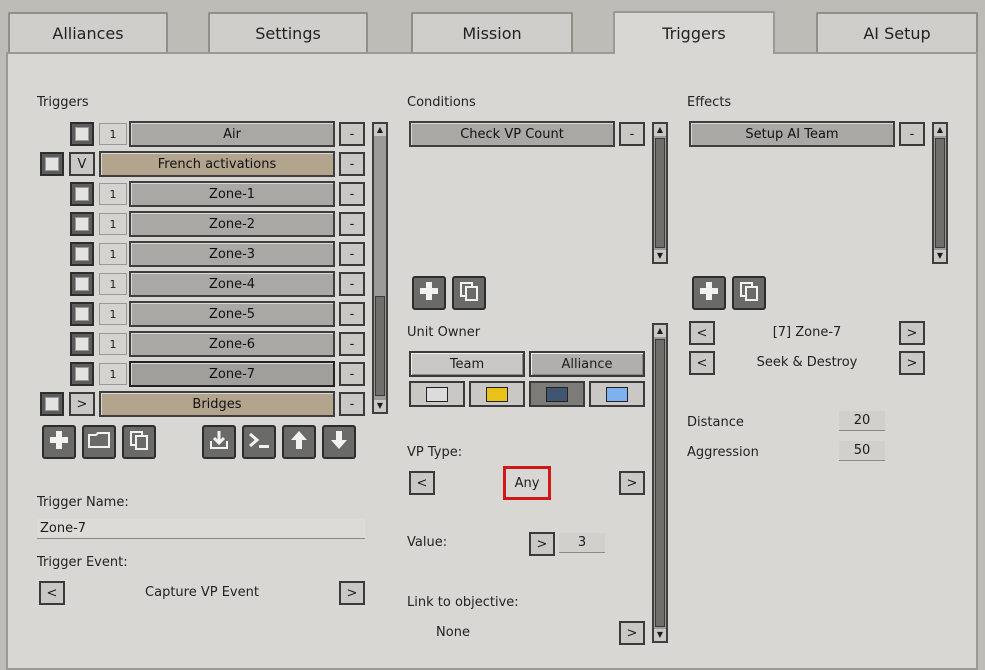 The width and height of the screenshot is (985, 670). I want to click on arrow-down-icon, so click(339, 442).